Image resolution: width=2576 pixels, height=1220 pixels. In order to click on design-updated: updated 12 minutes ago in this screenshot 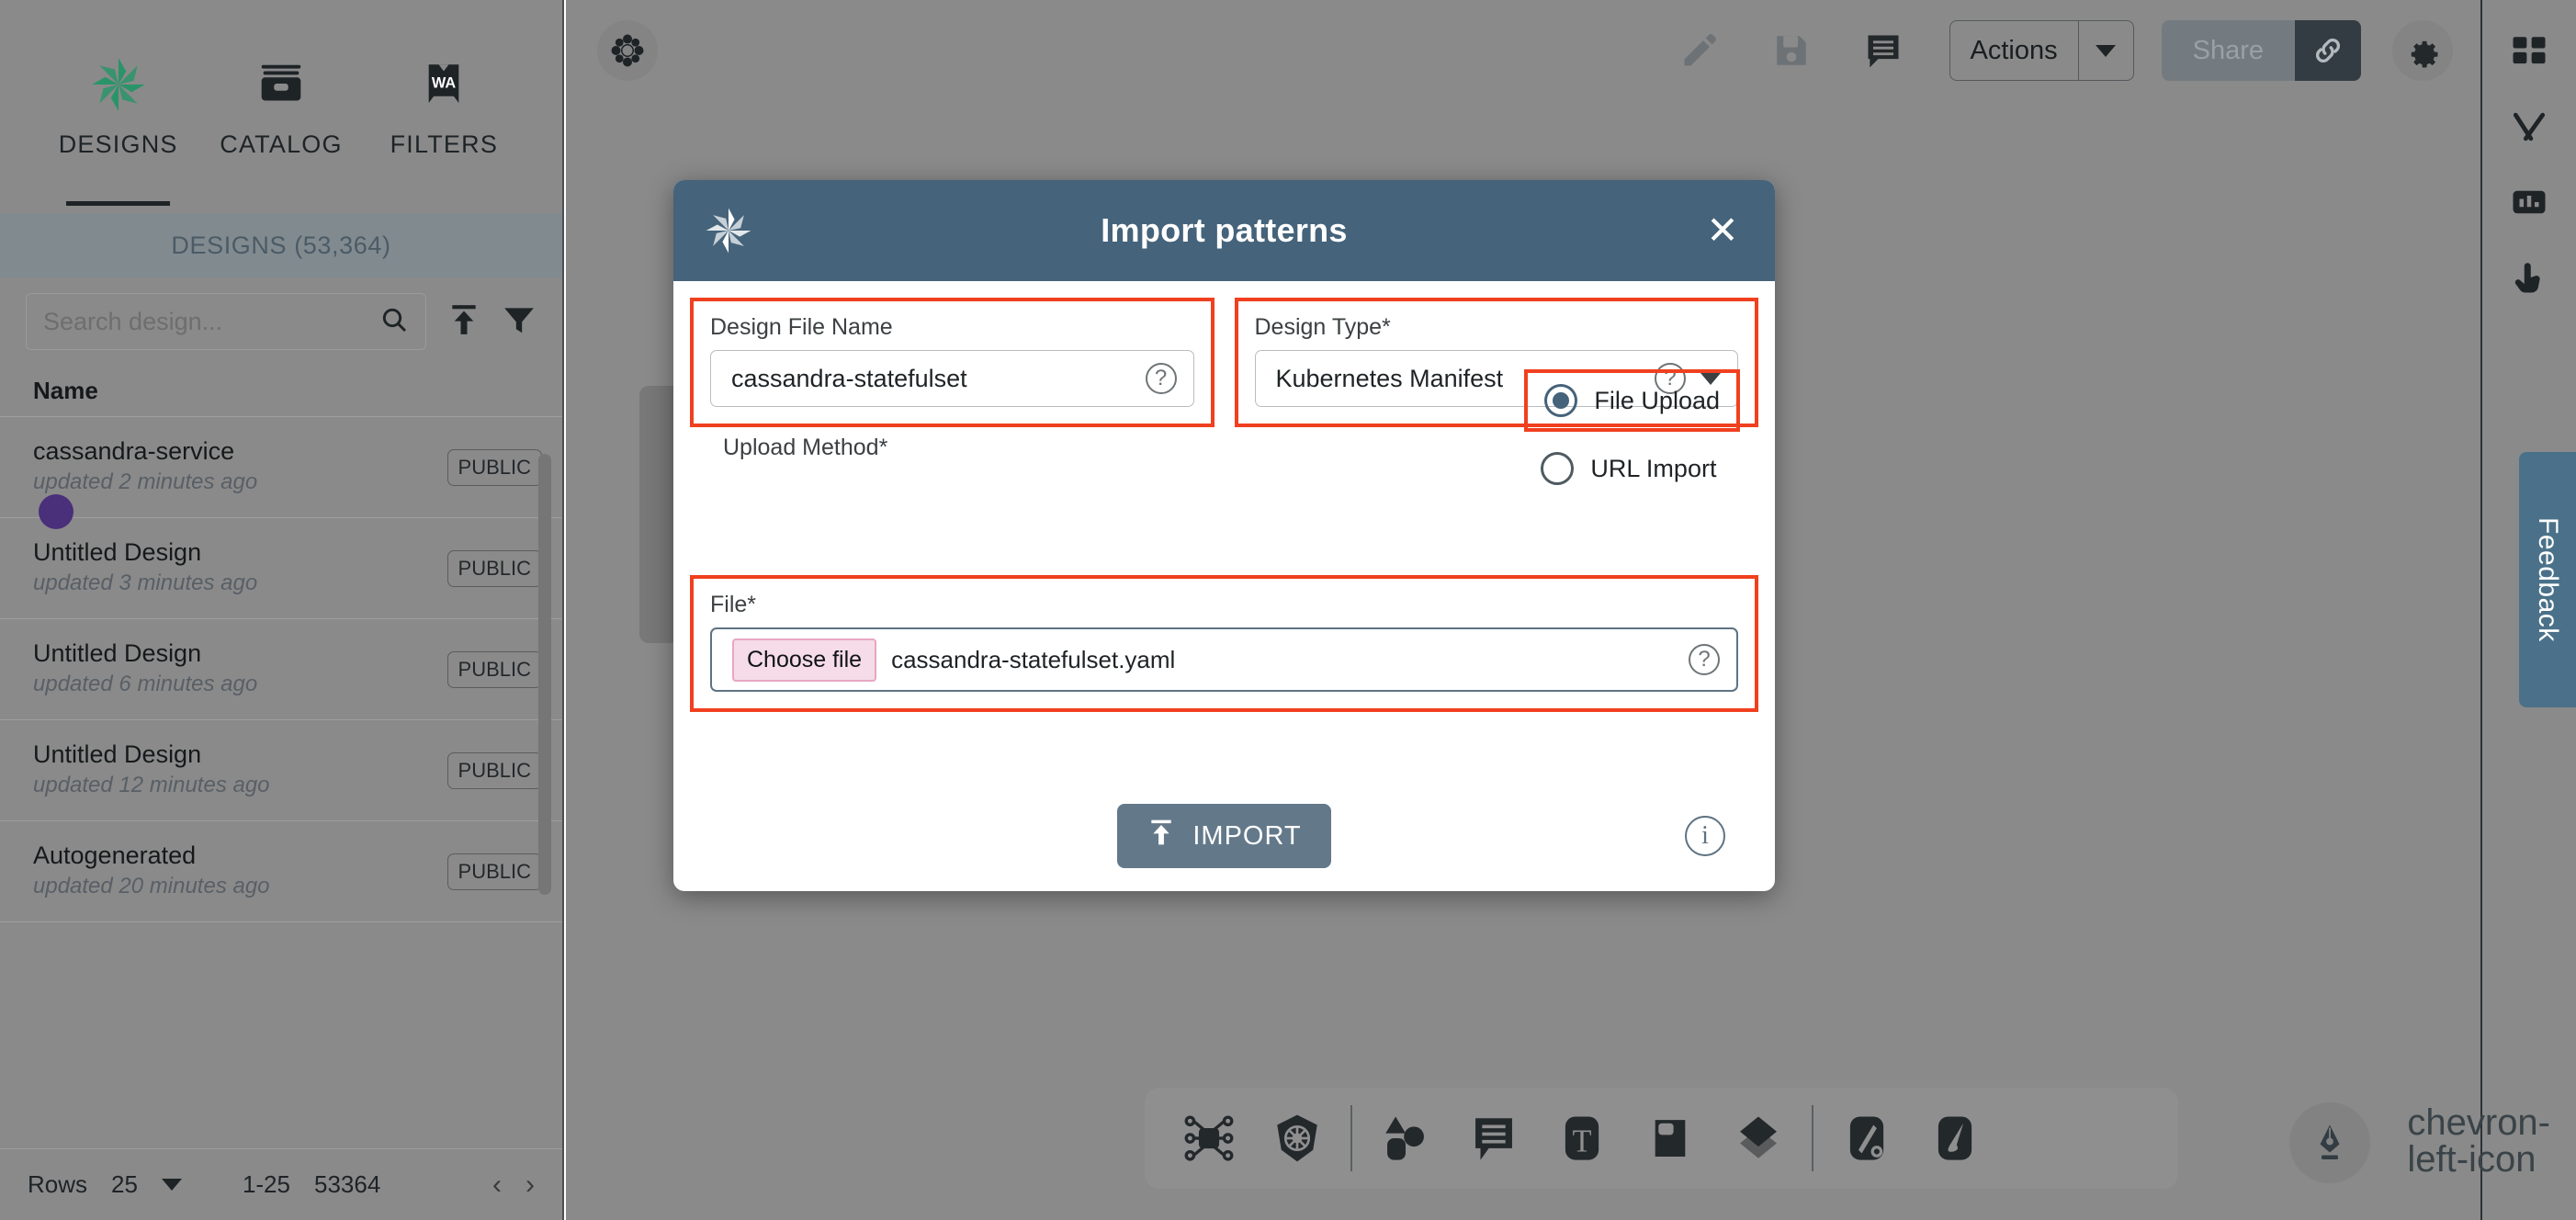, I will do `click(151, 785)`.